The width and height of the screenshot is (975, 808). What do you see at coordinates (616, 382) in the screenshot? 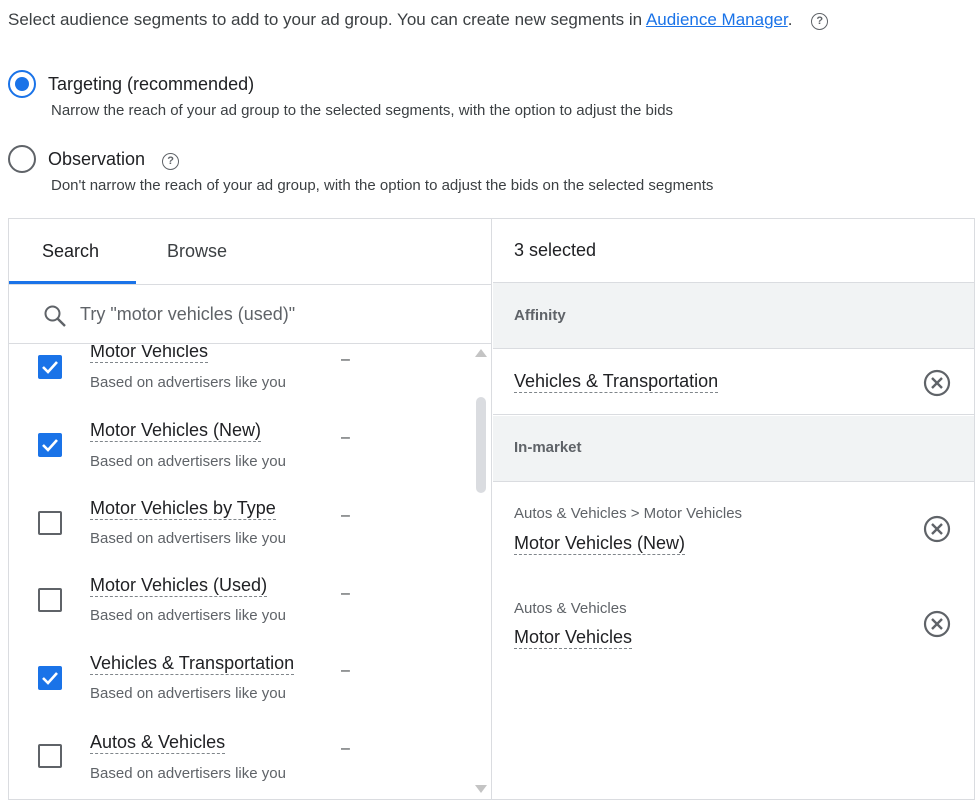
I see `selected-item-name: Vehicles & Transportation` at bounding box center [616, 382].